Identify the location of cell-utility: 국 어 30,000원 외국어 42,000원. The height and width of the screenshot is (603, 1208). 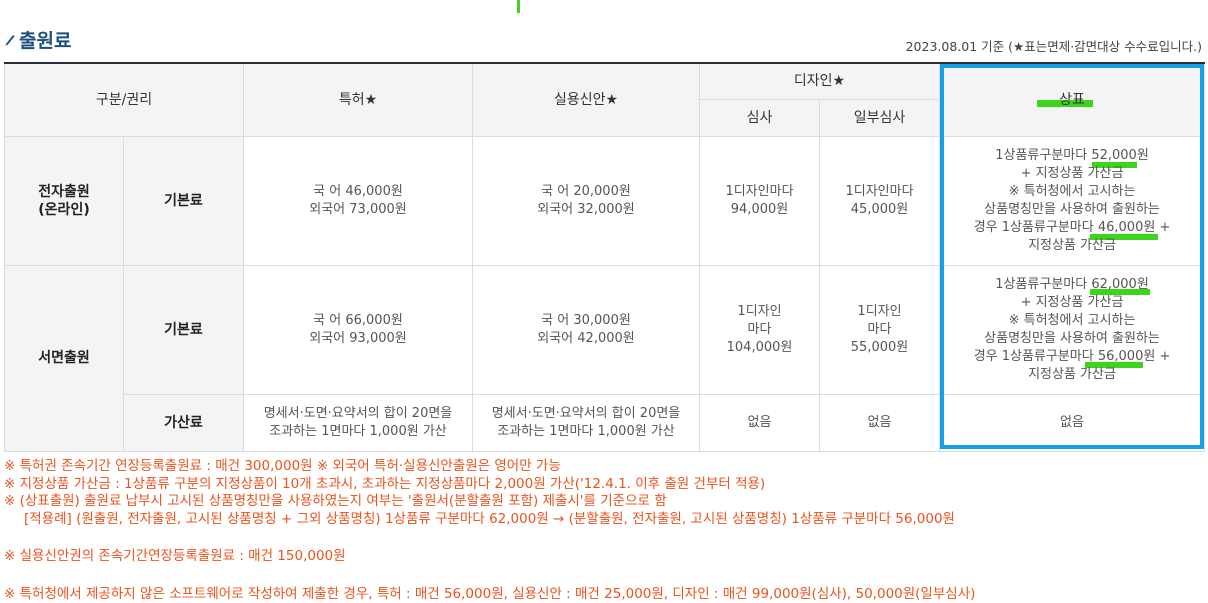
(586, 329).